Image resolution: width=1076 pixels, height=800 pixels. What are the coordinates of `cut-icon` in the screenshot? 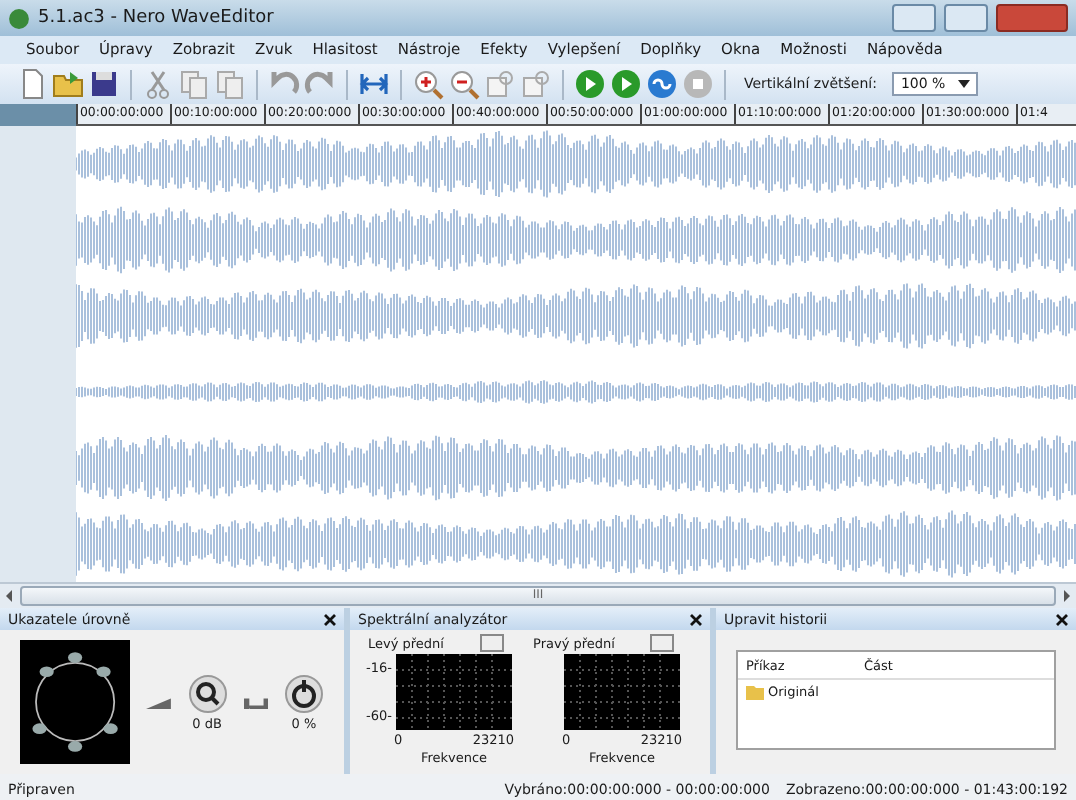 It's located at (158, 84).